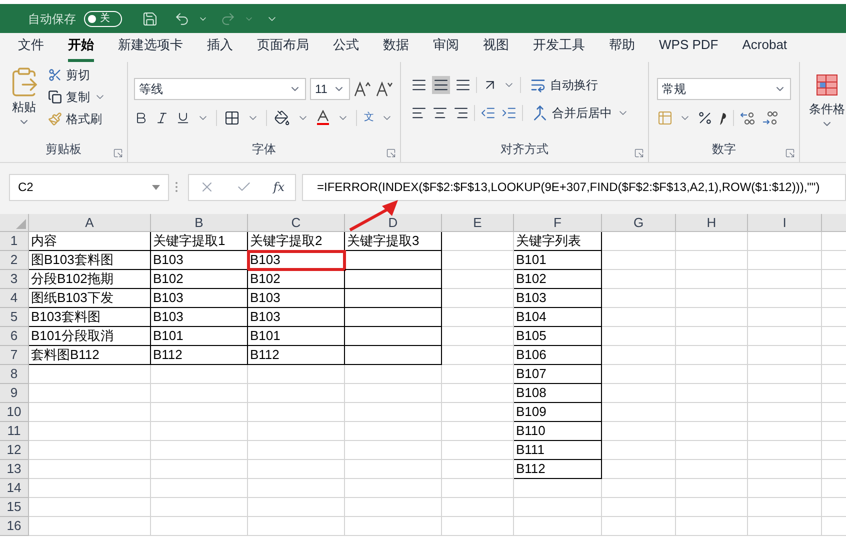 The image size is (846, 540). What do you see at coordinates (220, 89) in the screenshot?
I see `font-name-field: 等线` at bounding box center [220, 89].